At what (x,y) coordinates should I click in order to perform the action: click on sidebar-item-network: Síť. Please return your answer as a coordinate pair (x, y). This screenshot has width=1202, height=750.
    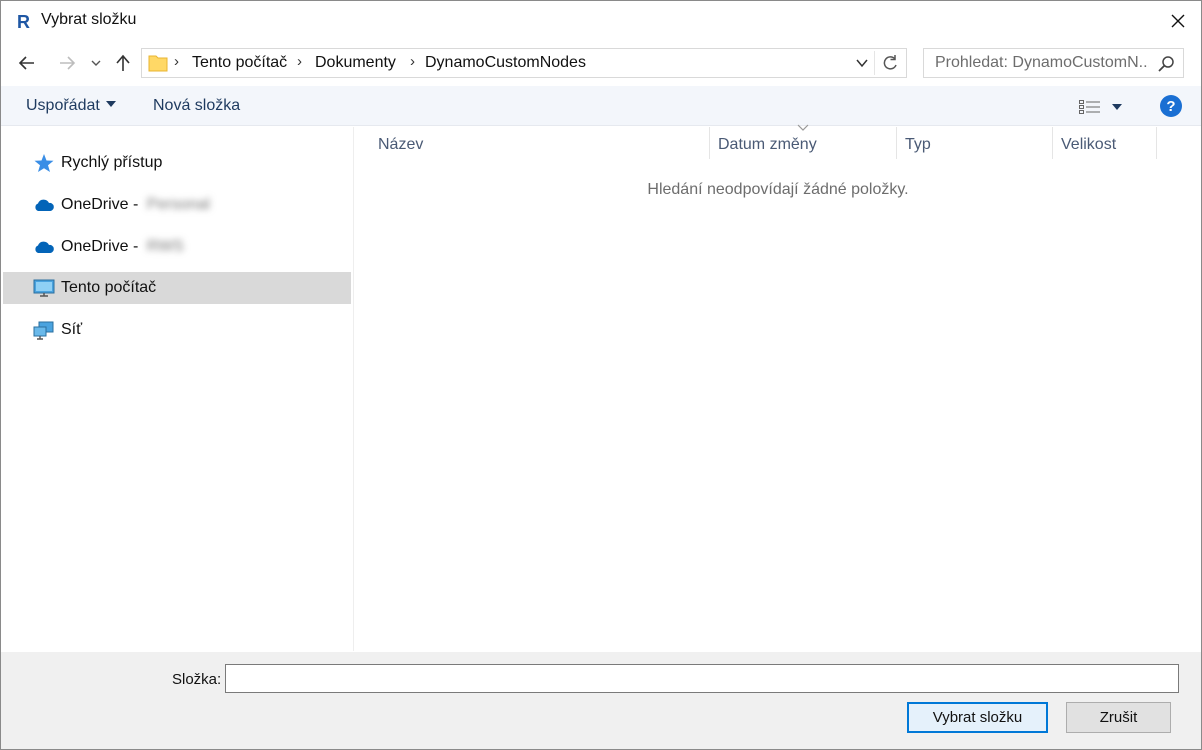
    Looking at the image, I should click on (177, 330).